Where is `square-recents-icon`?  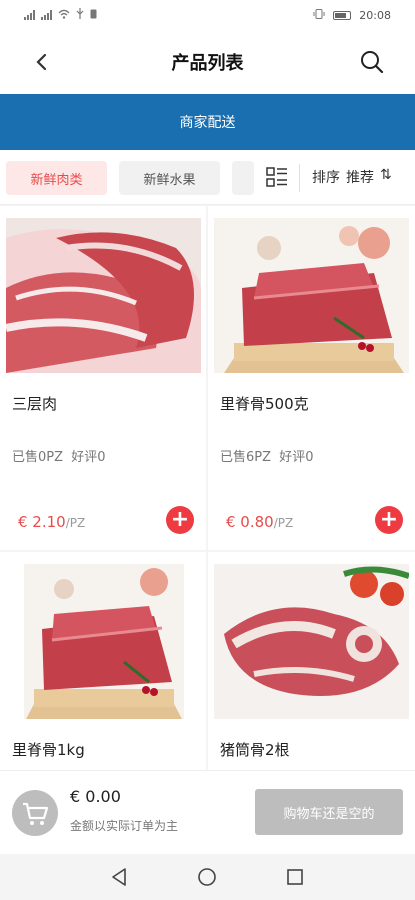 square-recents-icon is located at coordinates (295, 877).